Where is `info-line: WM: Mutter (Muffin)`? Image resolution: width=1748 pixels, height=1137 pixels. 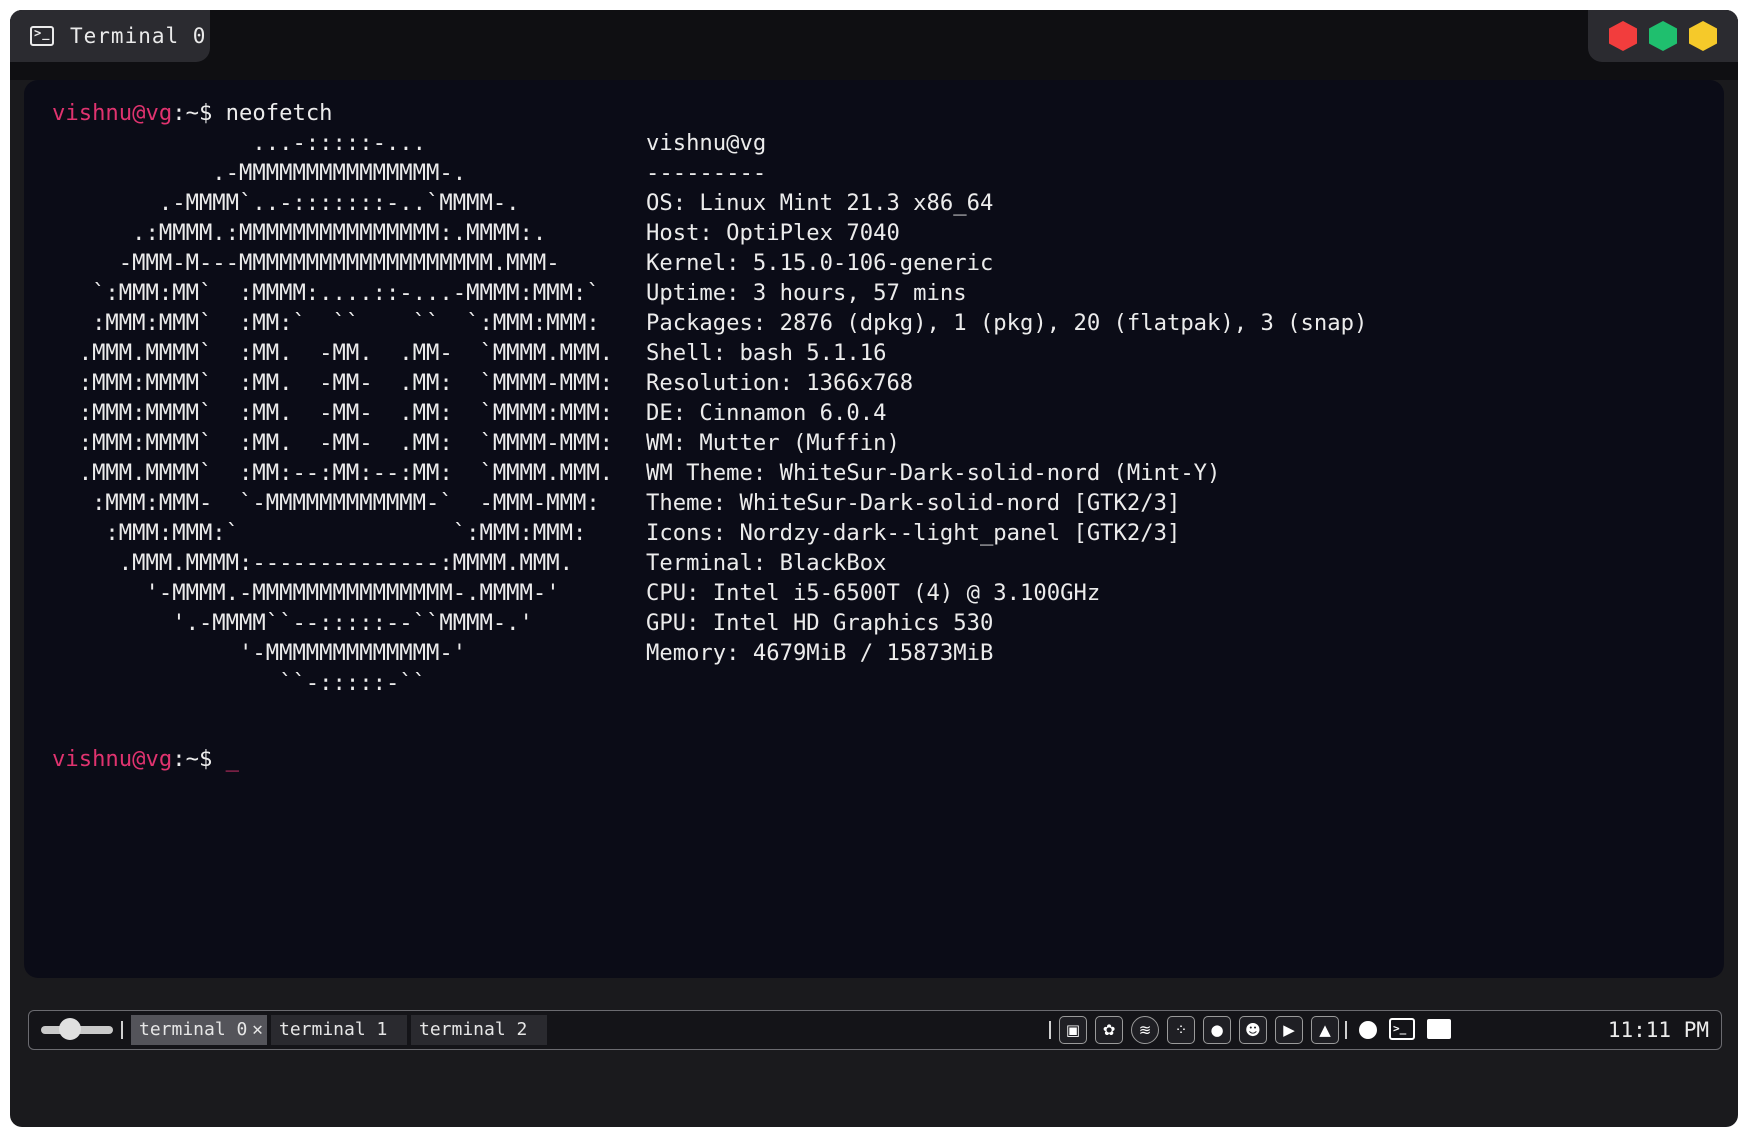
info-line: WM: Mutter (Muffin) is located at coordinates (773, 443).